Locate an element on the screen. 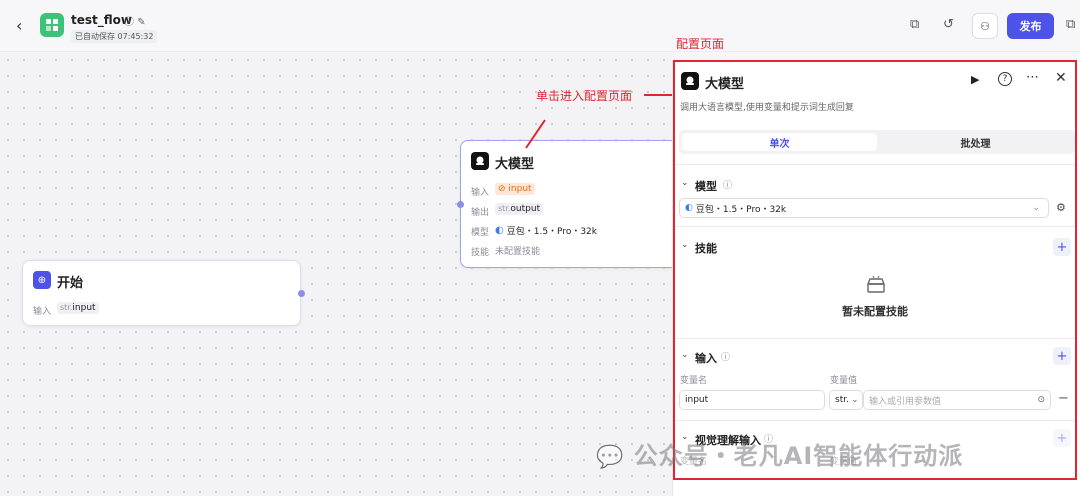  add-vision-input-button: + is located at coordinates (1062, 438).